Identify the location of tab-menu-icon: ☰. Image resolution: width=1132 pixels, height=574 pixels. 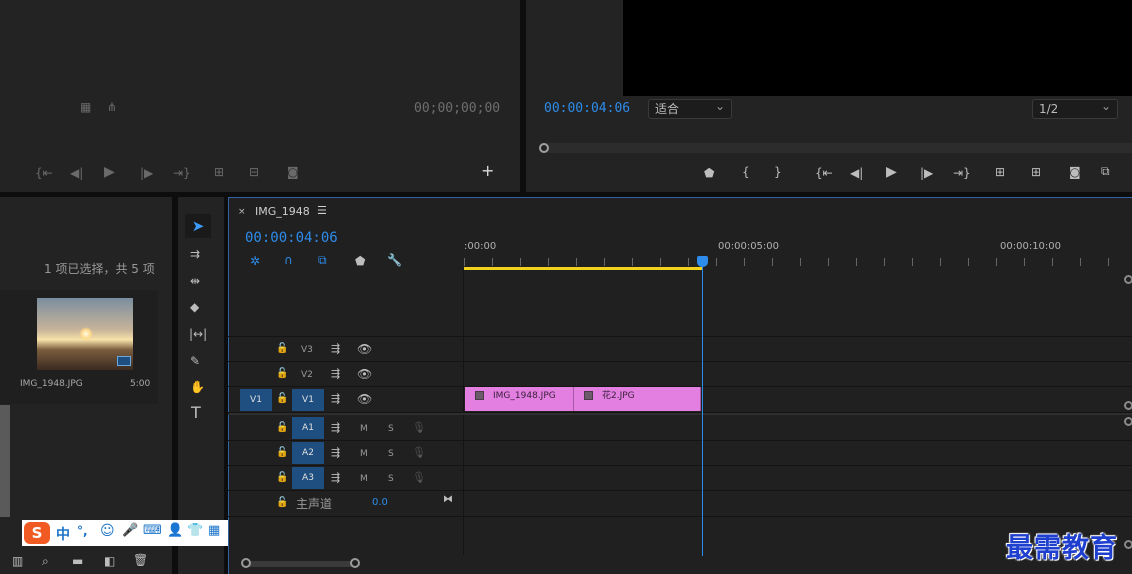
(322, 210).